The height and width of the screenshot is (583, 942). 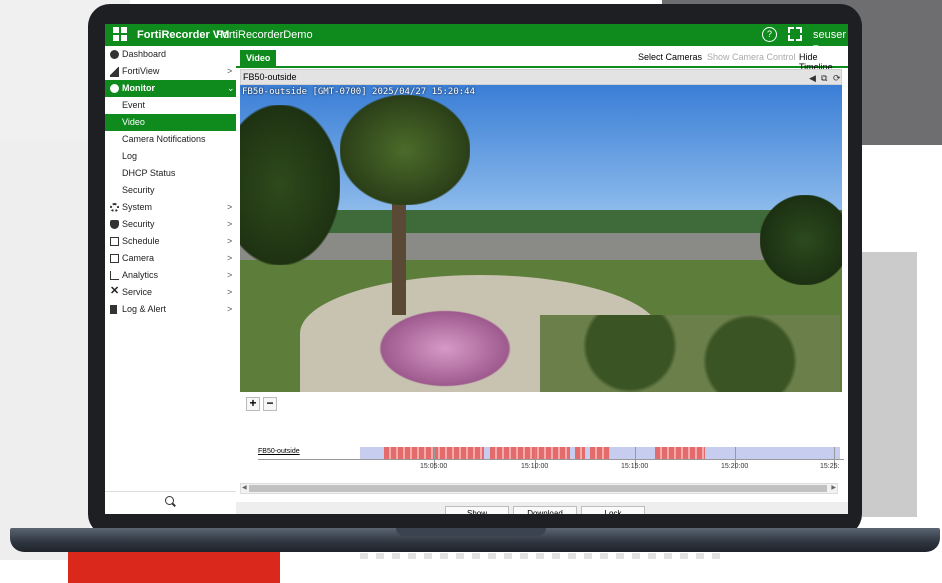 I want to click on timeline-time-label: 15:15:00, so click(x=635, y=466).